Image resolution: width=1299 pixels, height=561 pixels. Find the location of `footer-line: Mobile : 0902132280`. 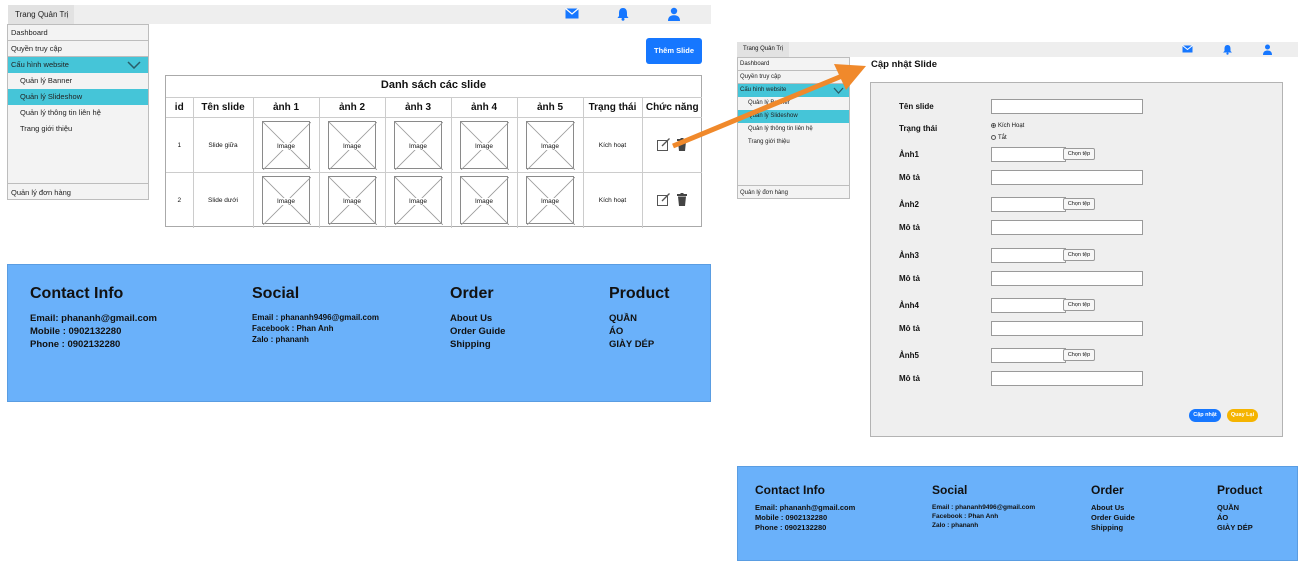

footer-line: Mobile : 0902132280 is located at coordinates (76, 331).